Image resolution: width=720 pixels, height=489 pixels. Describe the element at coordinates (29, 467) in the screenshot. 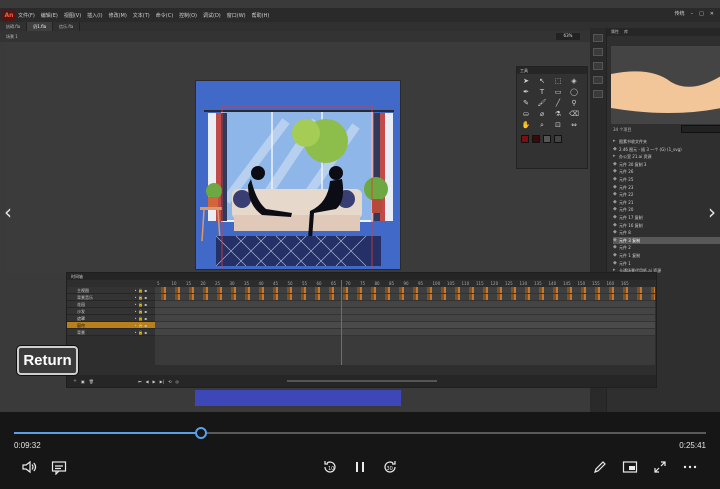

I see `volume-icon` at that location.